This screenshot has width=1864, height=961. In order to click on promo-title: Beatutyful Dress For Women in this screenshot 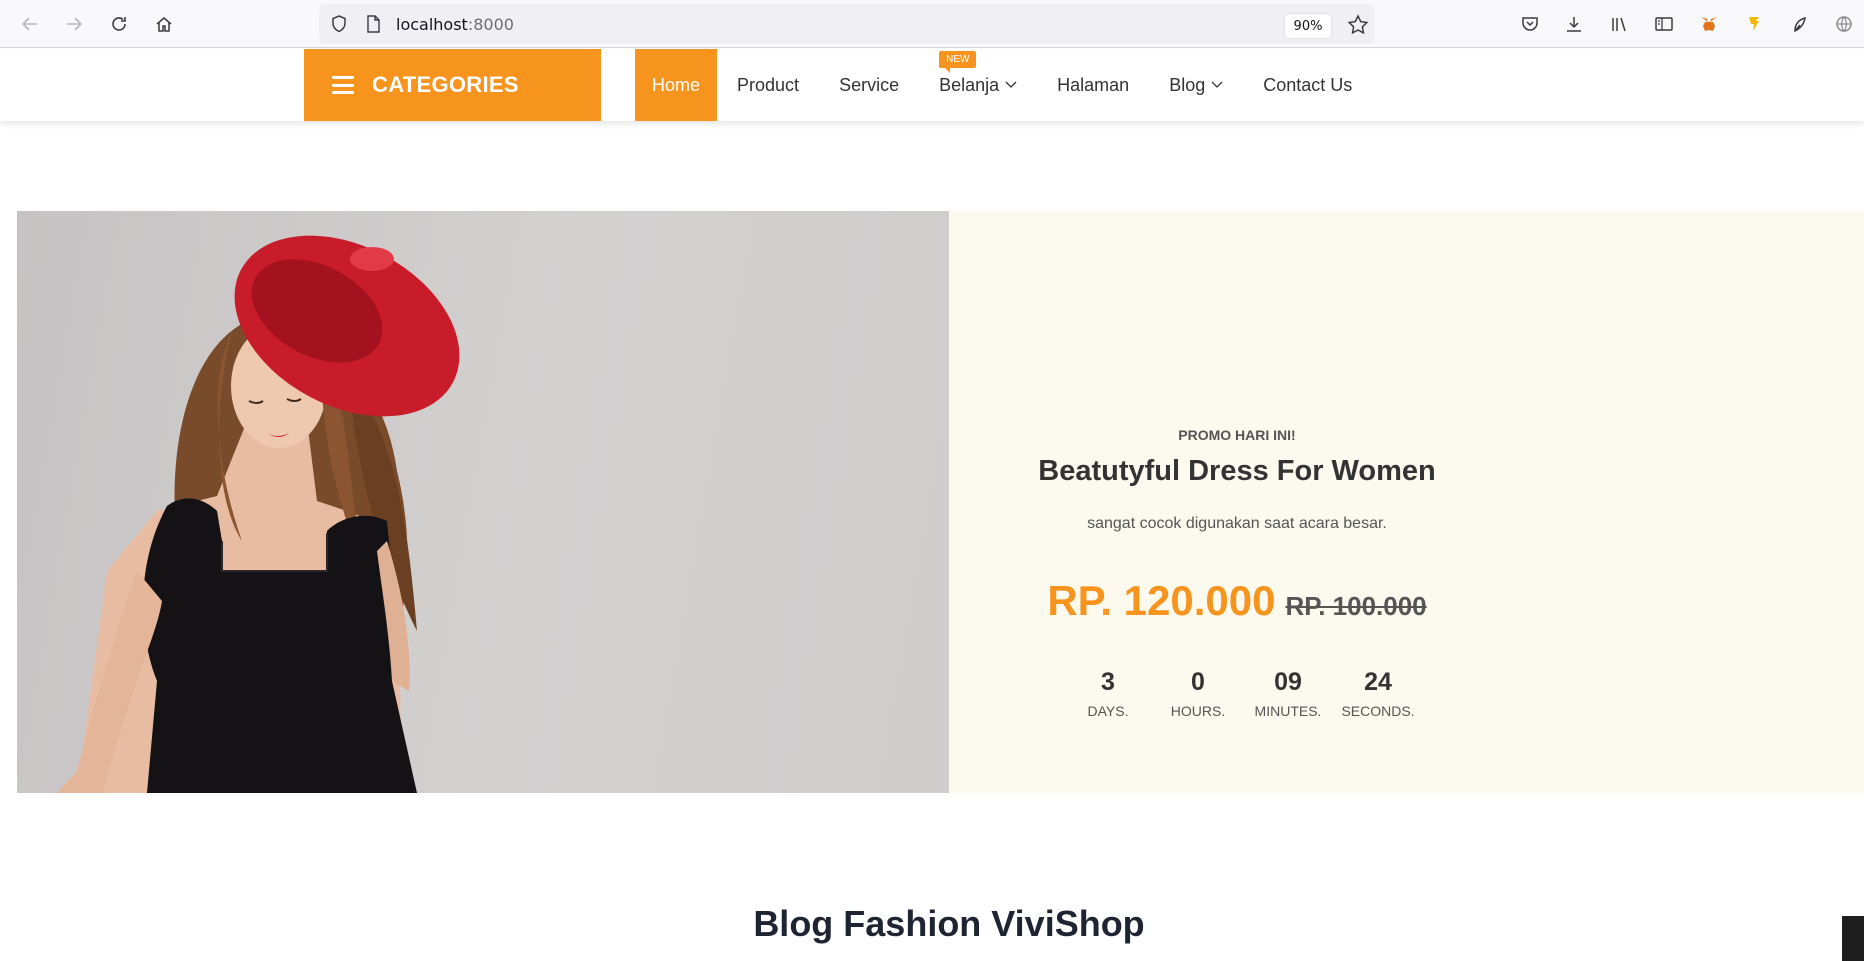, I will do `click(1237, 471)`.